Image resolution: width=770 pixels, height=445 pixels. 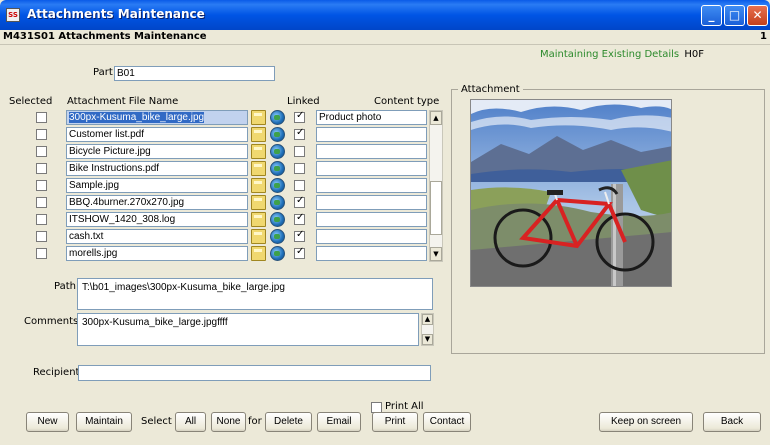 I want to click on attachment-group-title: Attachment, so click(x=490, y=89).